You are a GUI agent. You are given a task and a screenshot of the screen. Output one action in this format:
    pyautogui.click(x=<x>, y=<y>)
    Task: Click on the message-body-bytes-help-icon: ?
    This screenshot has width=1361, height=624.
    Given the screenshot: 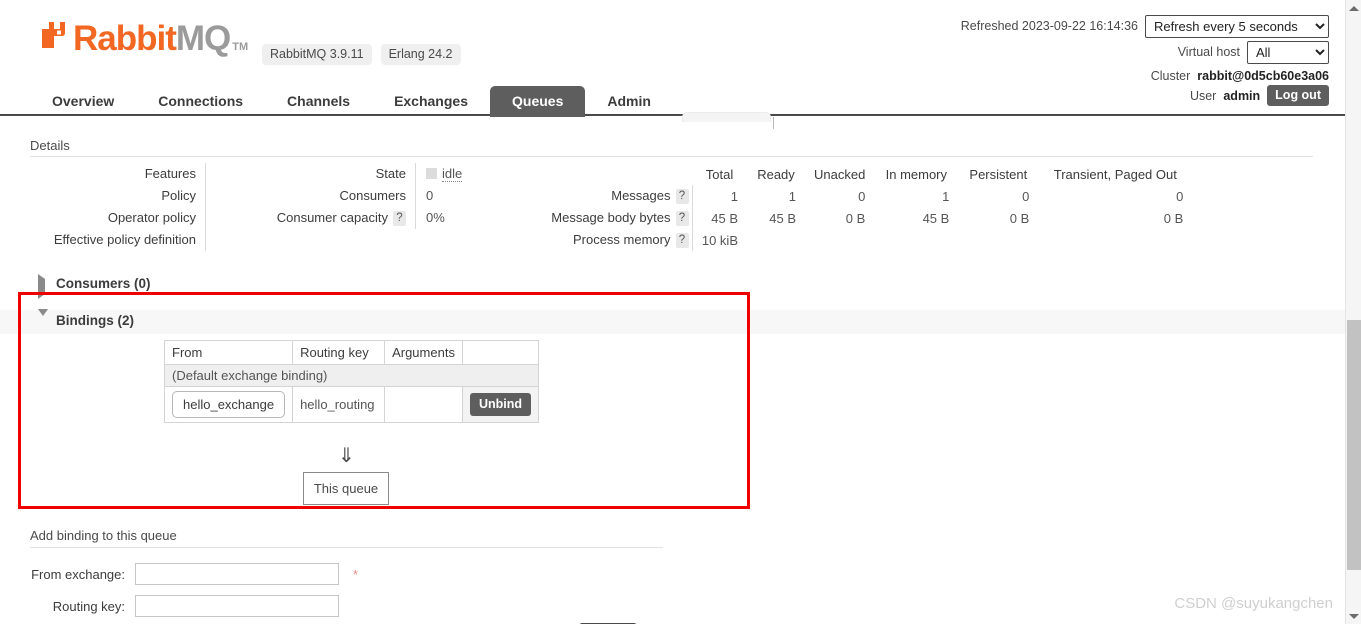 What is the action you would take?
    pyautogui.click(x=682, y=218)
    